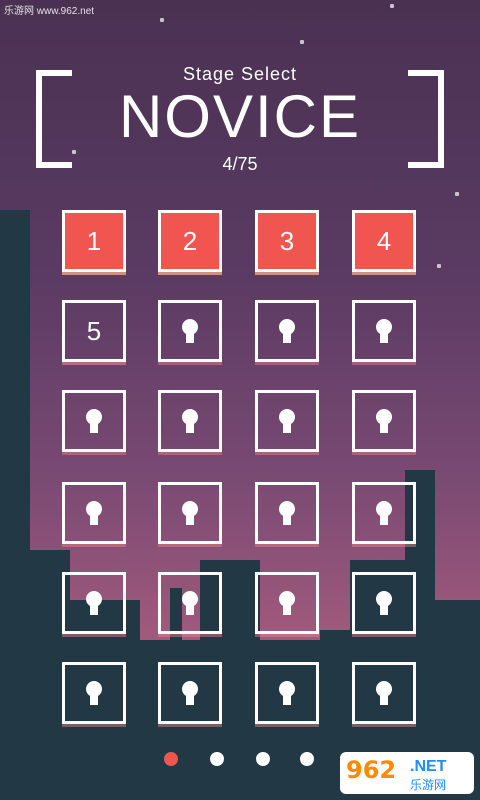 The height and width of the screenshot is (800, 480). I want to click on level-progress: 4/75, so click(240, 164).